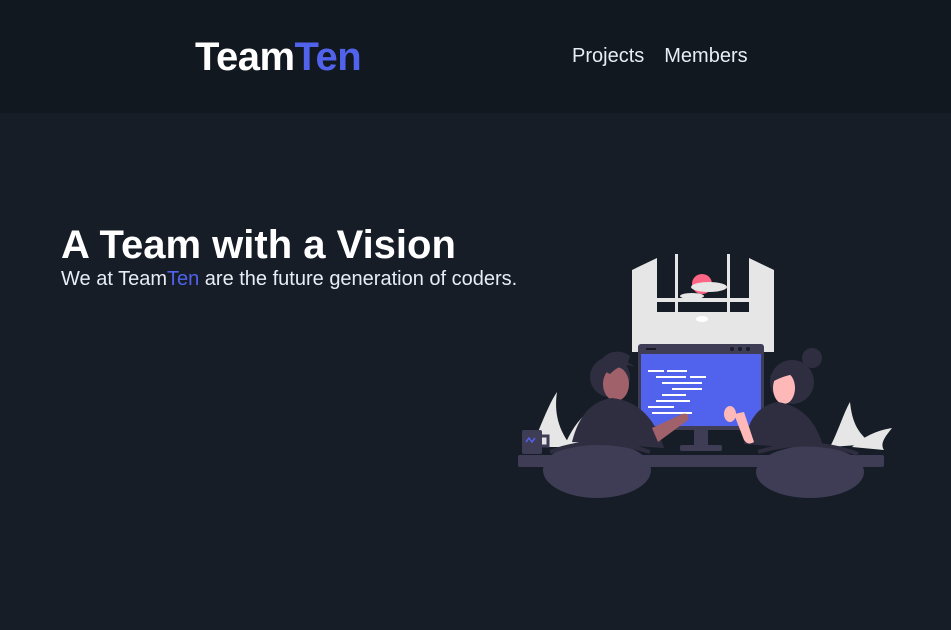 The width and height of the screenshot is (951, 630). I want to click on brand-accent: Ten, so click(328, 57).